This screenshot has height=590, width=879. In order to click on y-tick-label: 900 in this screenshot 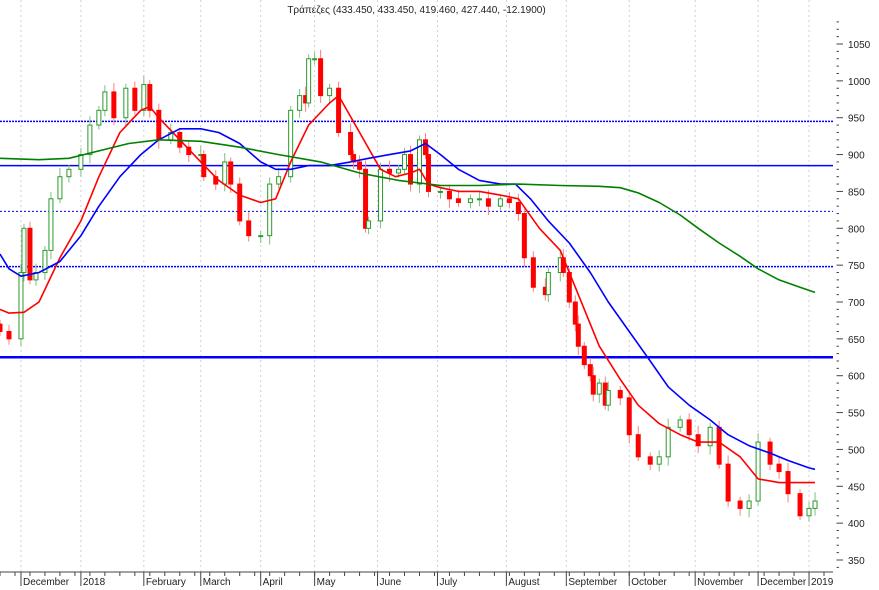, I will do `click(856, 156)`.